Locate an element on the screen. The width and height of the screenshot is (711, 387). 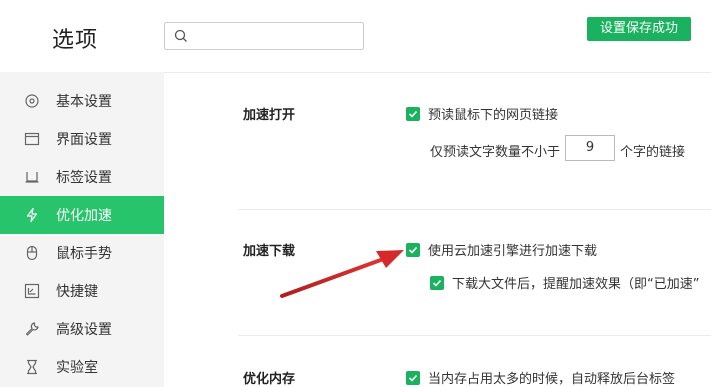
notify-effect-label: 下载大文件后，提醒加速效果（即“已加速” is located at coordinates (576, 284).